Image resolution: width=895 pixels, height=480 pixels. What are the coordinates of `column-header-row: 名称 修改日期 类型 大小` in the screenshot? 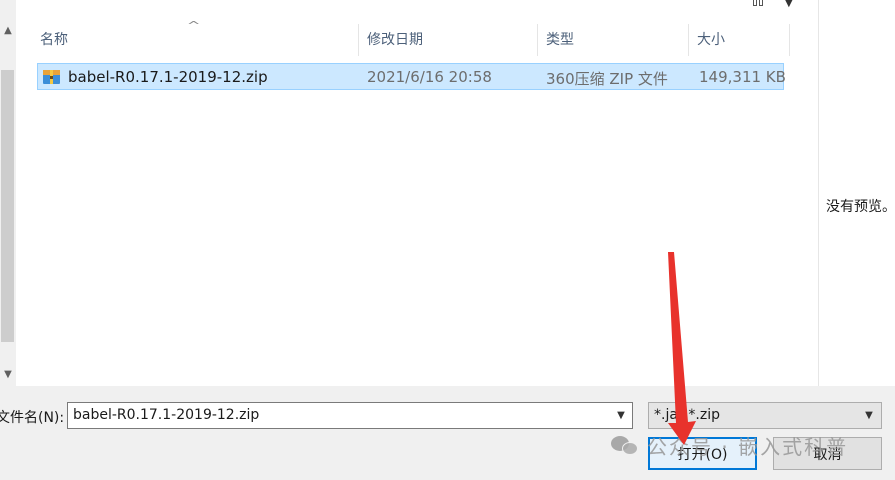 It's located at (405, 40).